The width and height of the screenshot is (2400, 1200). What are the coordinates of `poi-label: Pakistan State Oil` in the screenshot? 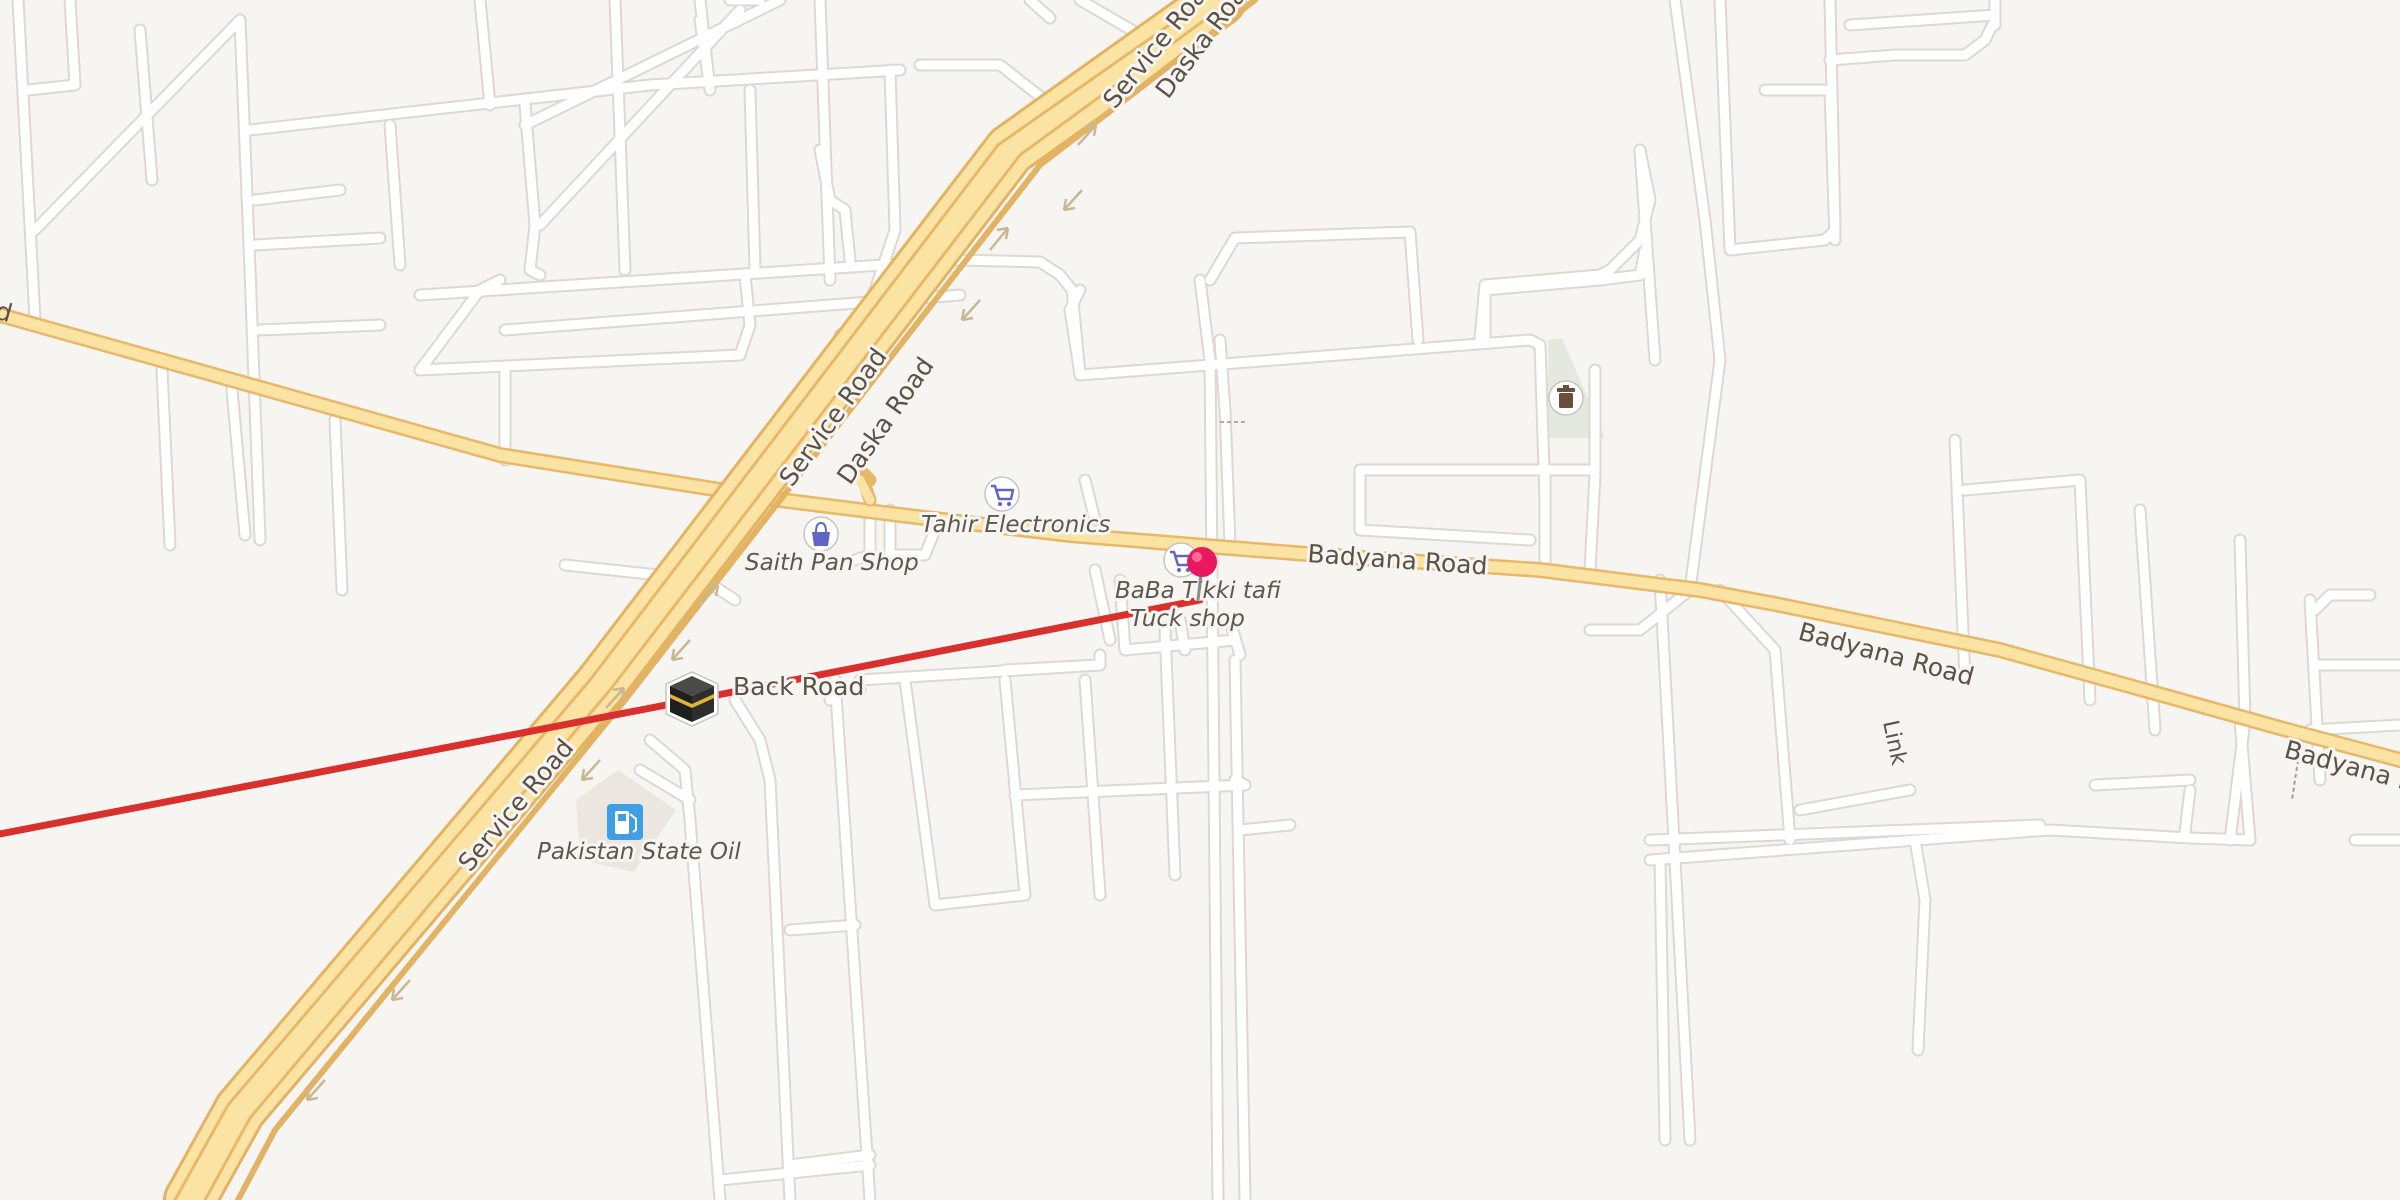 It's located at (639, 852).